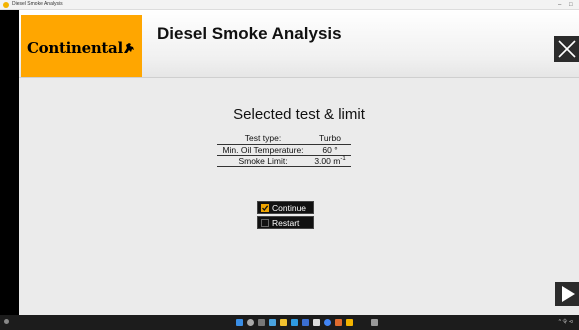 The height and width of the screenshot is (330, 579). Describe the element at coordinates (265, 223) in the screenshot. I see `checkbox-empty-icon` at that location.